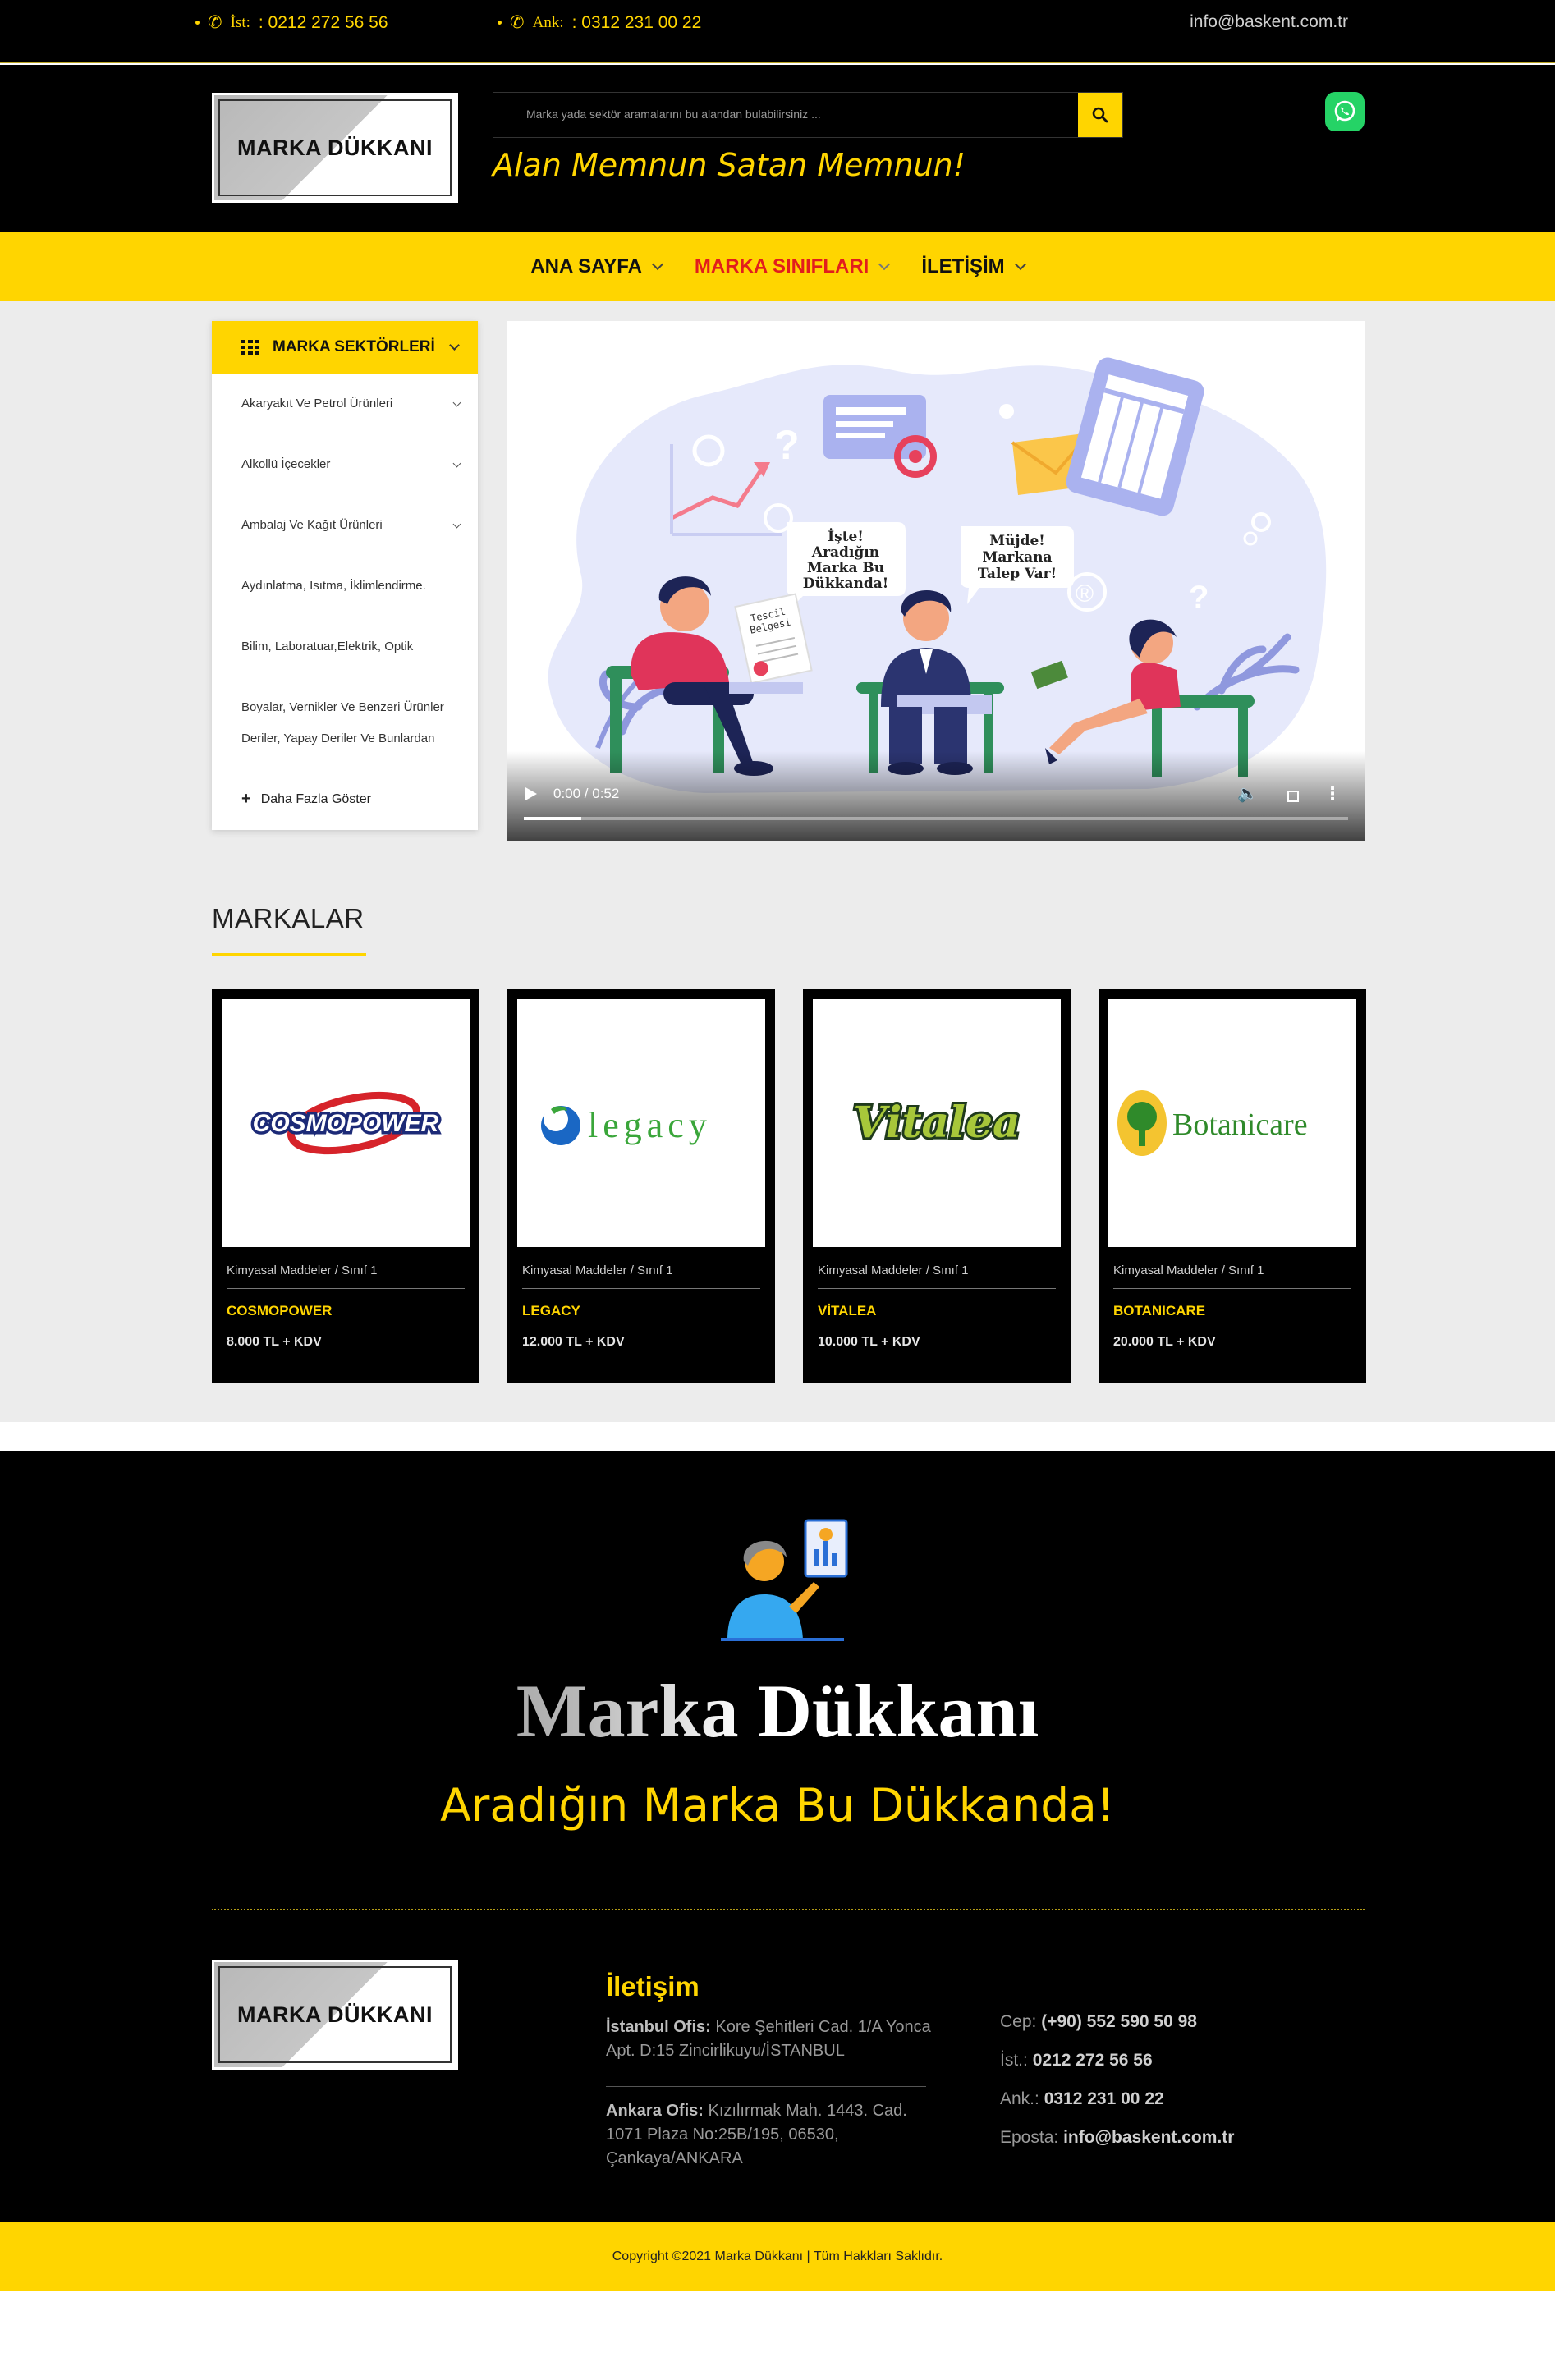 Image resolution: width=1555 pixels, height=2380 pixels. I want to click on brand-logo-image: Botanicare, so click(1232, 1123).